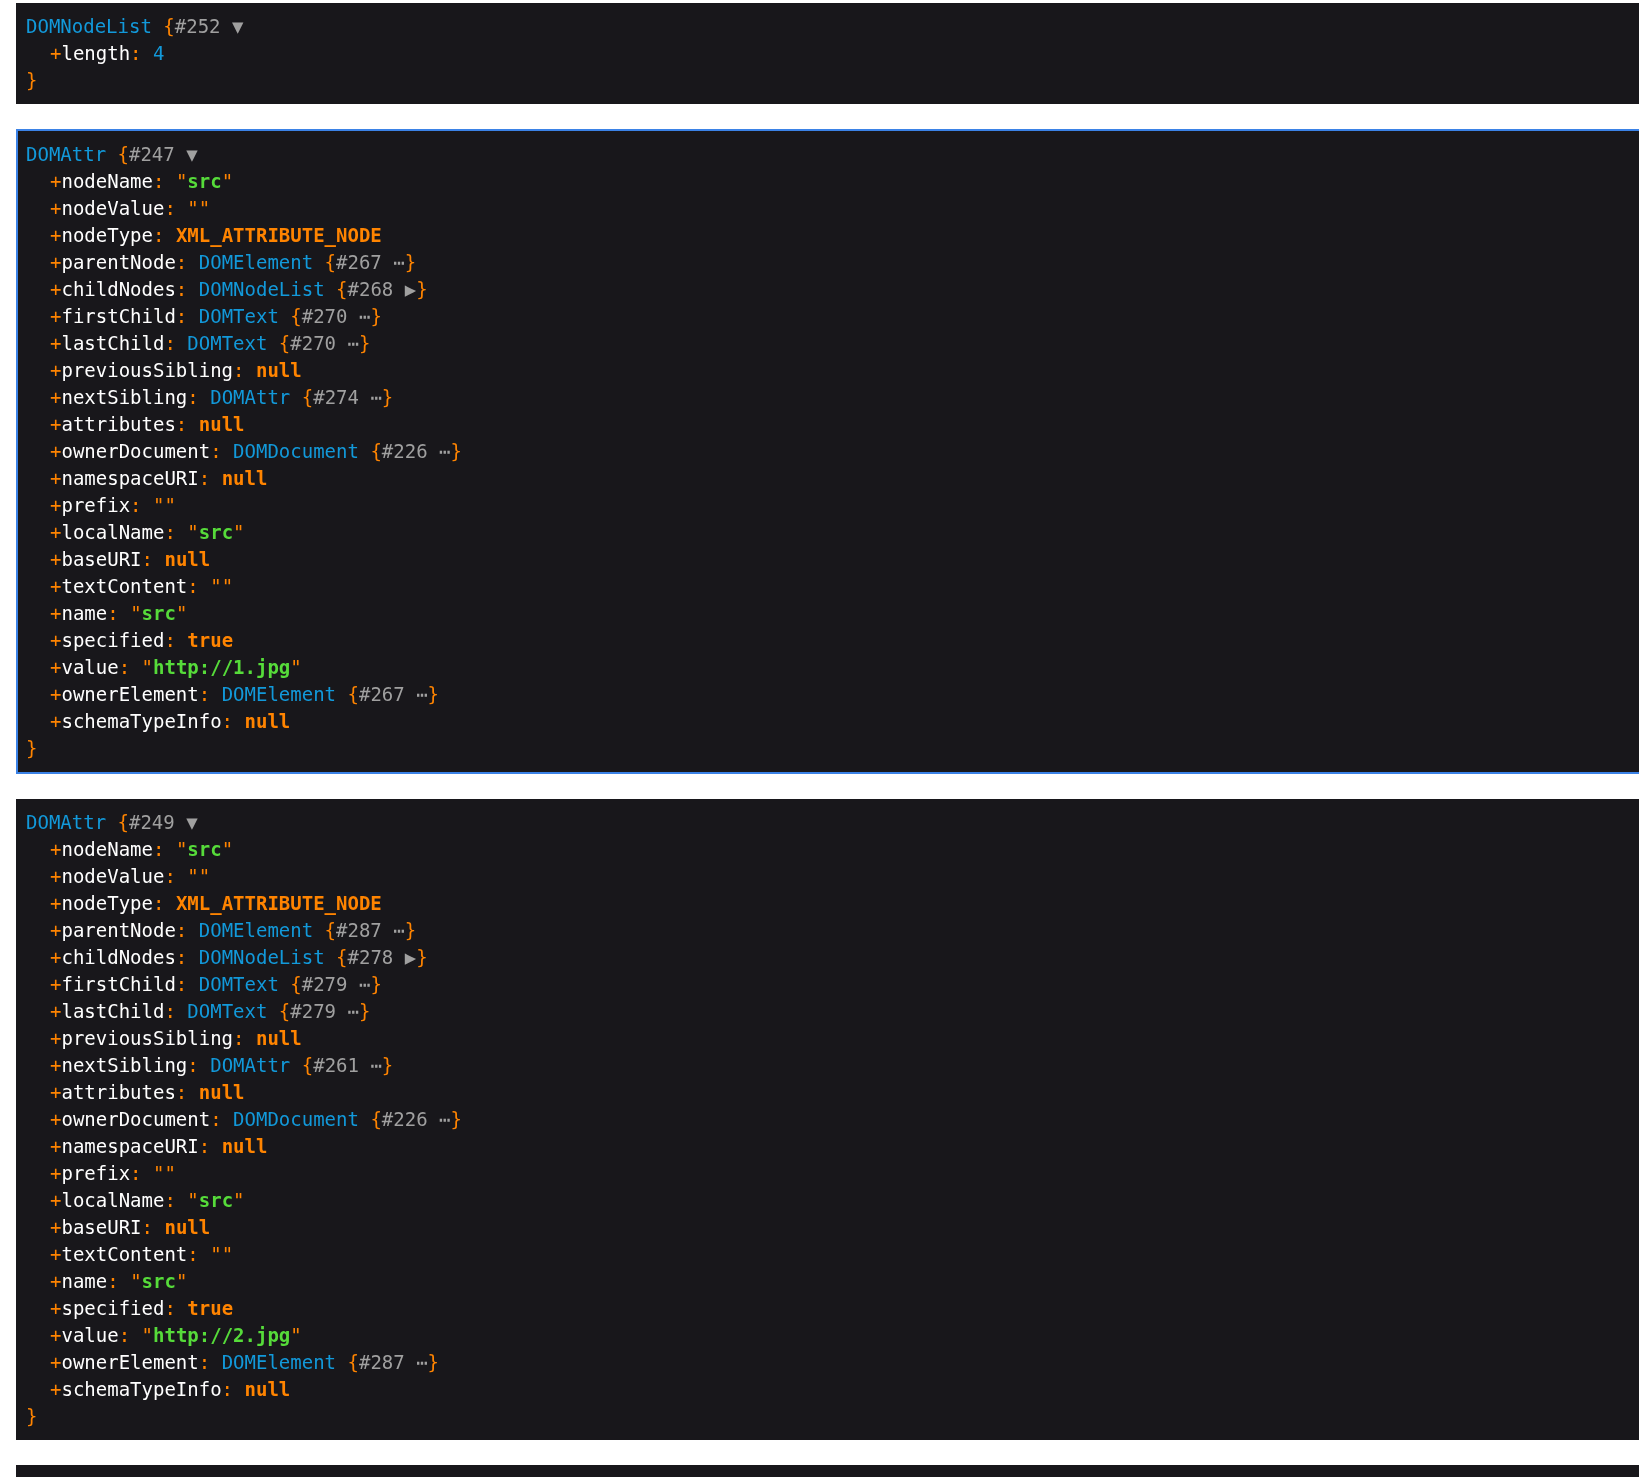 The width and height of the screenshot is (1639, 1483). I want to click on property-line: +ownerElement: DOMElement {#287 ⋯}, so click(245, 1362).